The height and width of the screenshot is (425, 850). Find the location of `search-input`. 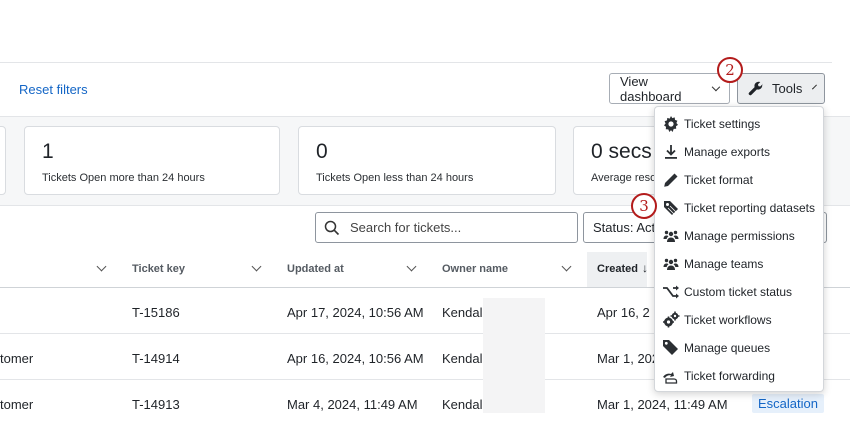

search-input is located at coordinates (455, 227).